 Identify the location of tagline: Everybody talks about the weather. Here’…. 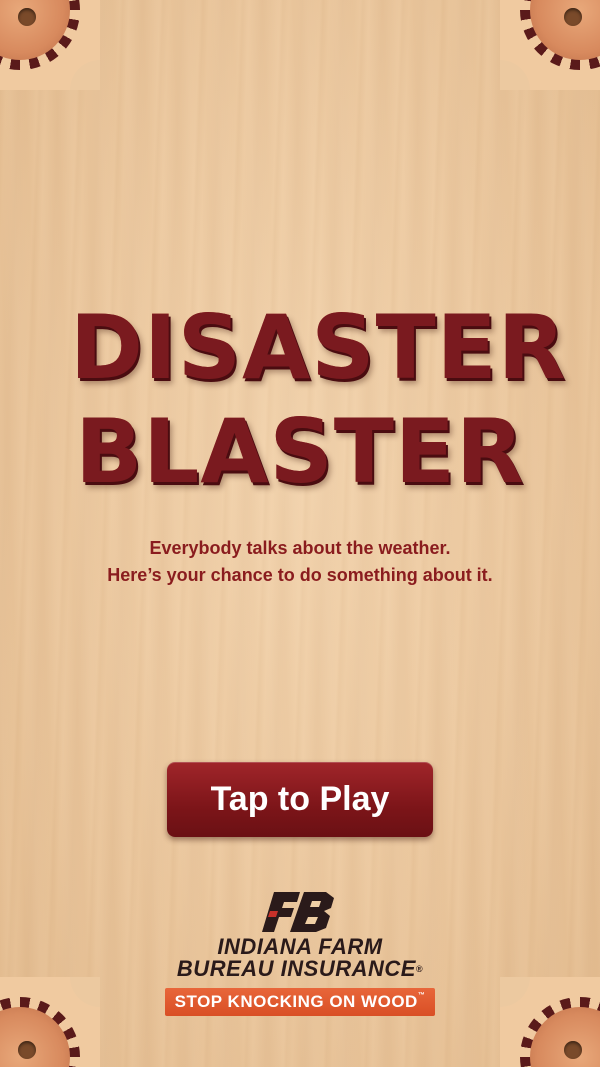
(300, 562).